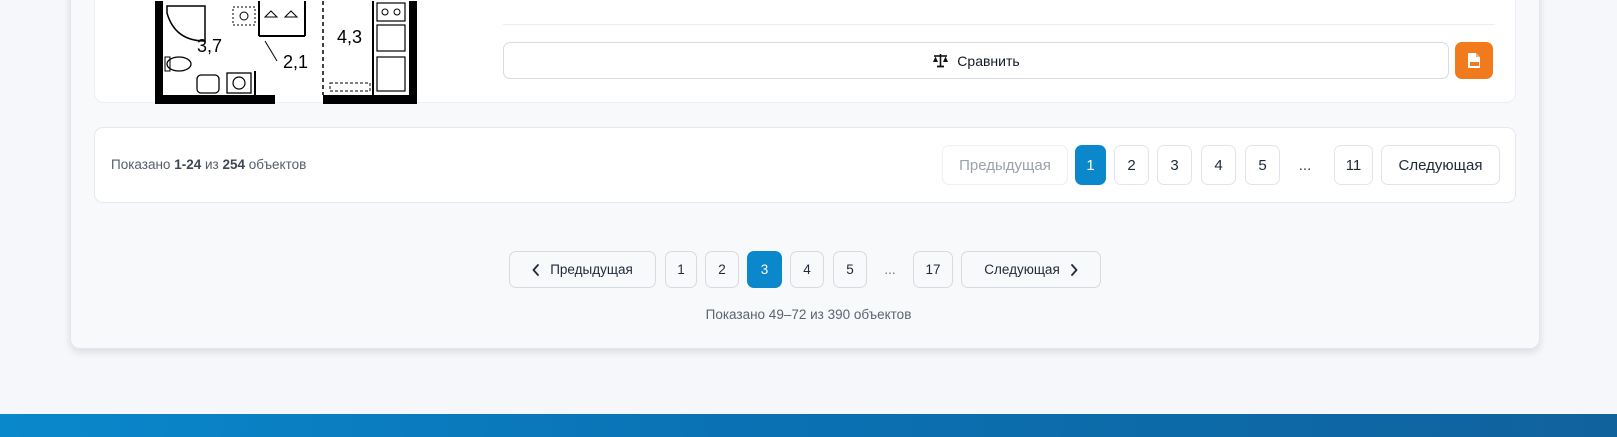 Image resolution: width=1617 pixels, height=437 pixels. Describe the element at coordinates (295, 62) in the screenshot. I see `room-area-label: 2,1` at that location.